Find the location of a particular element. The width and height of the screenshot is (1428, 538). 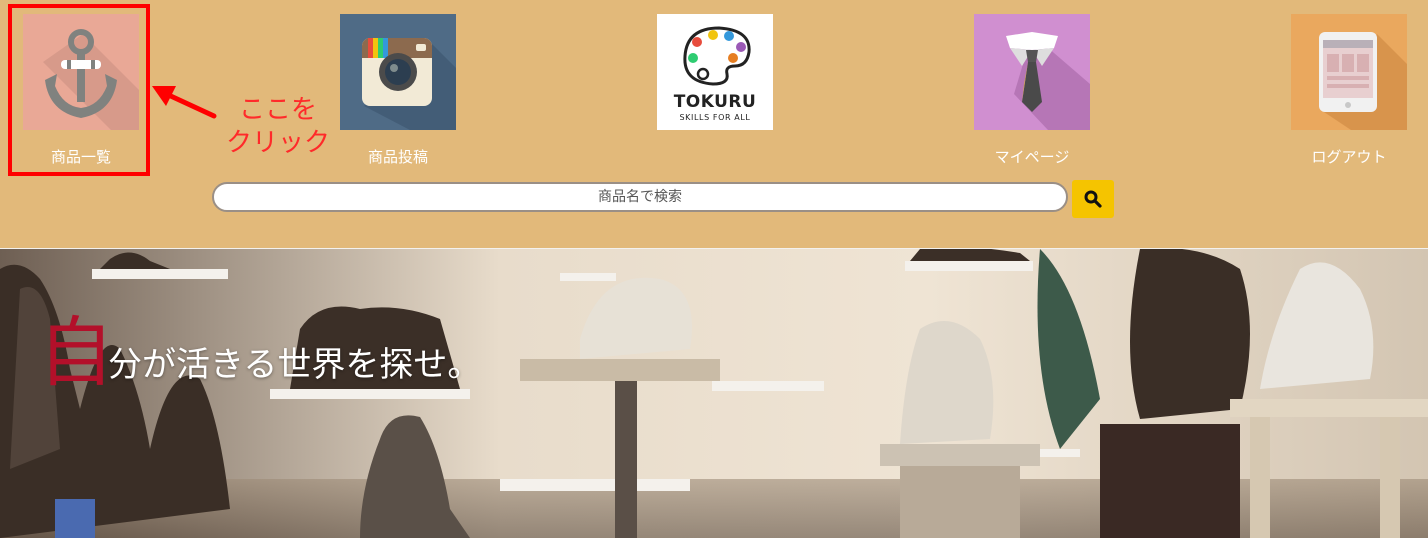

search-input is located at coordinates (640, 197).